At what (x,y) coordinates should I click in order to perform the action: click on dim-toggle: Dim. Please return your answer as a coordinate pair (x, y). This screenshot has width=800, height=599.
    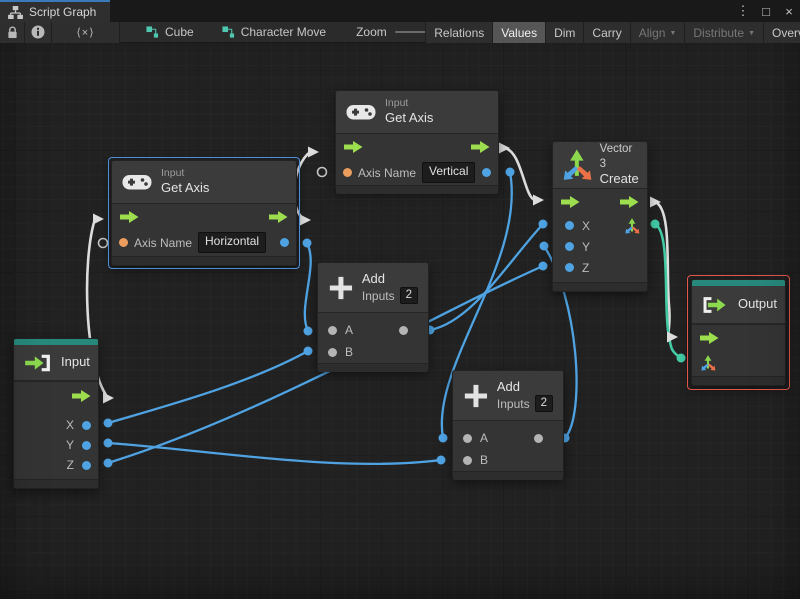
    Looking at the image, I should click on (564, 32).